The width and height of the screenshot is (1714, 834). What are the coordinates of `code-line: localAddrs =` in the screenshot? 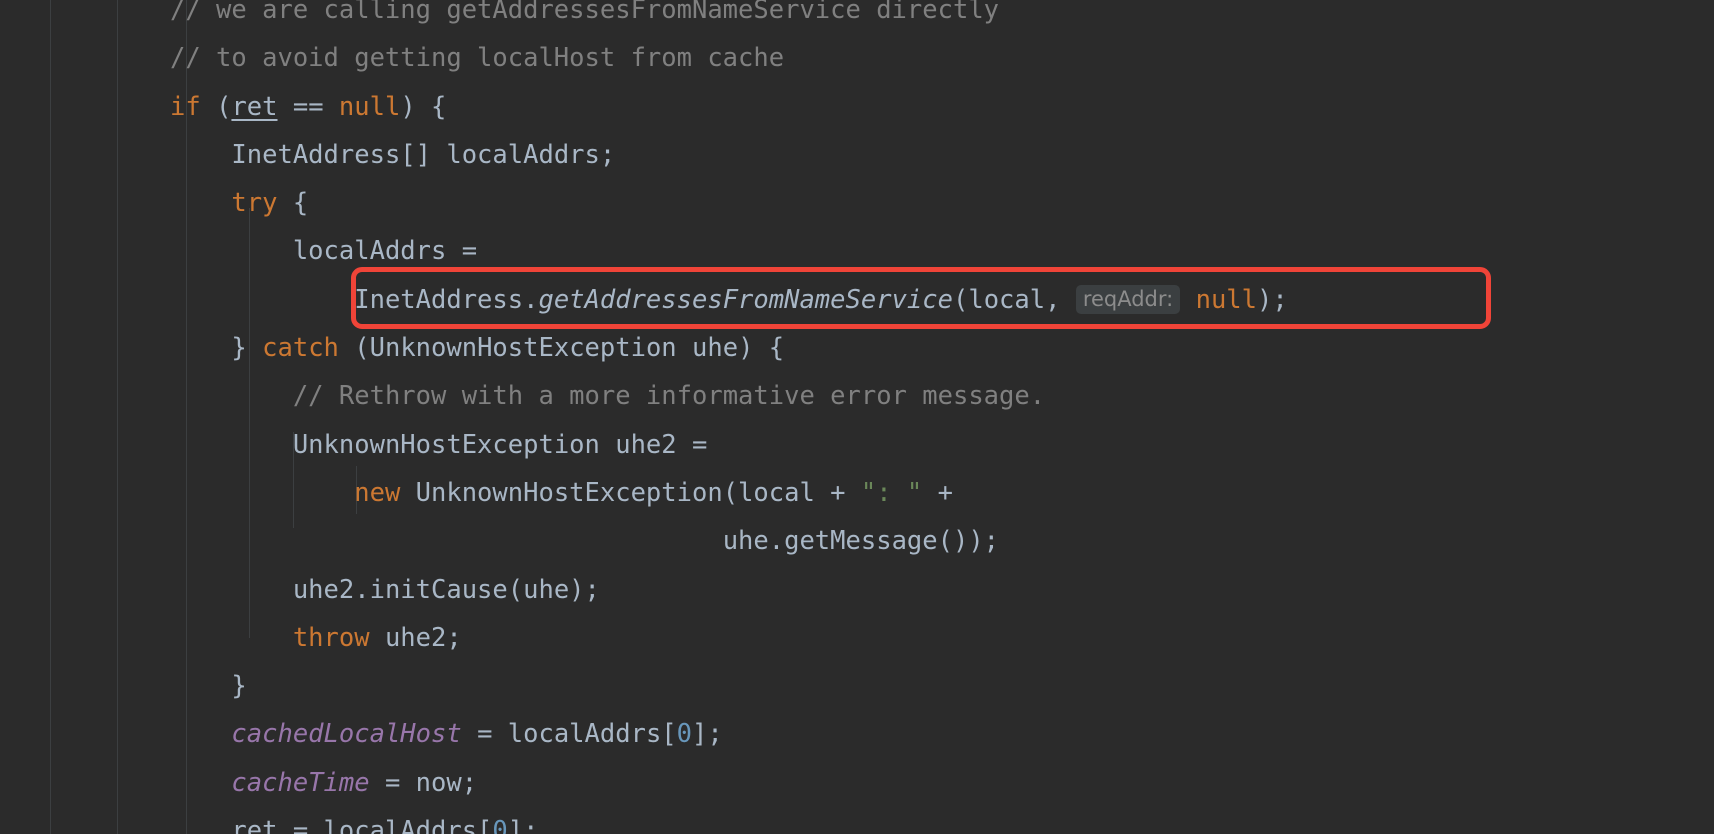 It's located at (729, 251).